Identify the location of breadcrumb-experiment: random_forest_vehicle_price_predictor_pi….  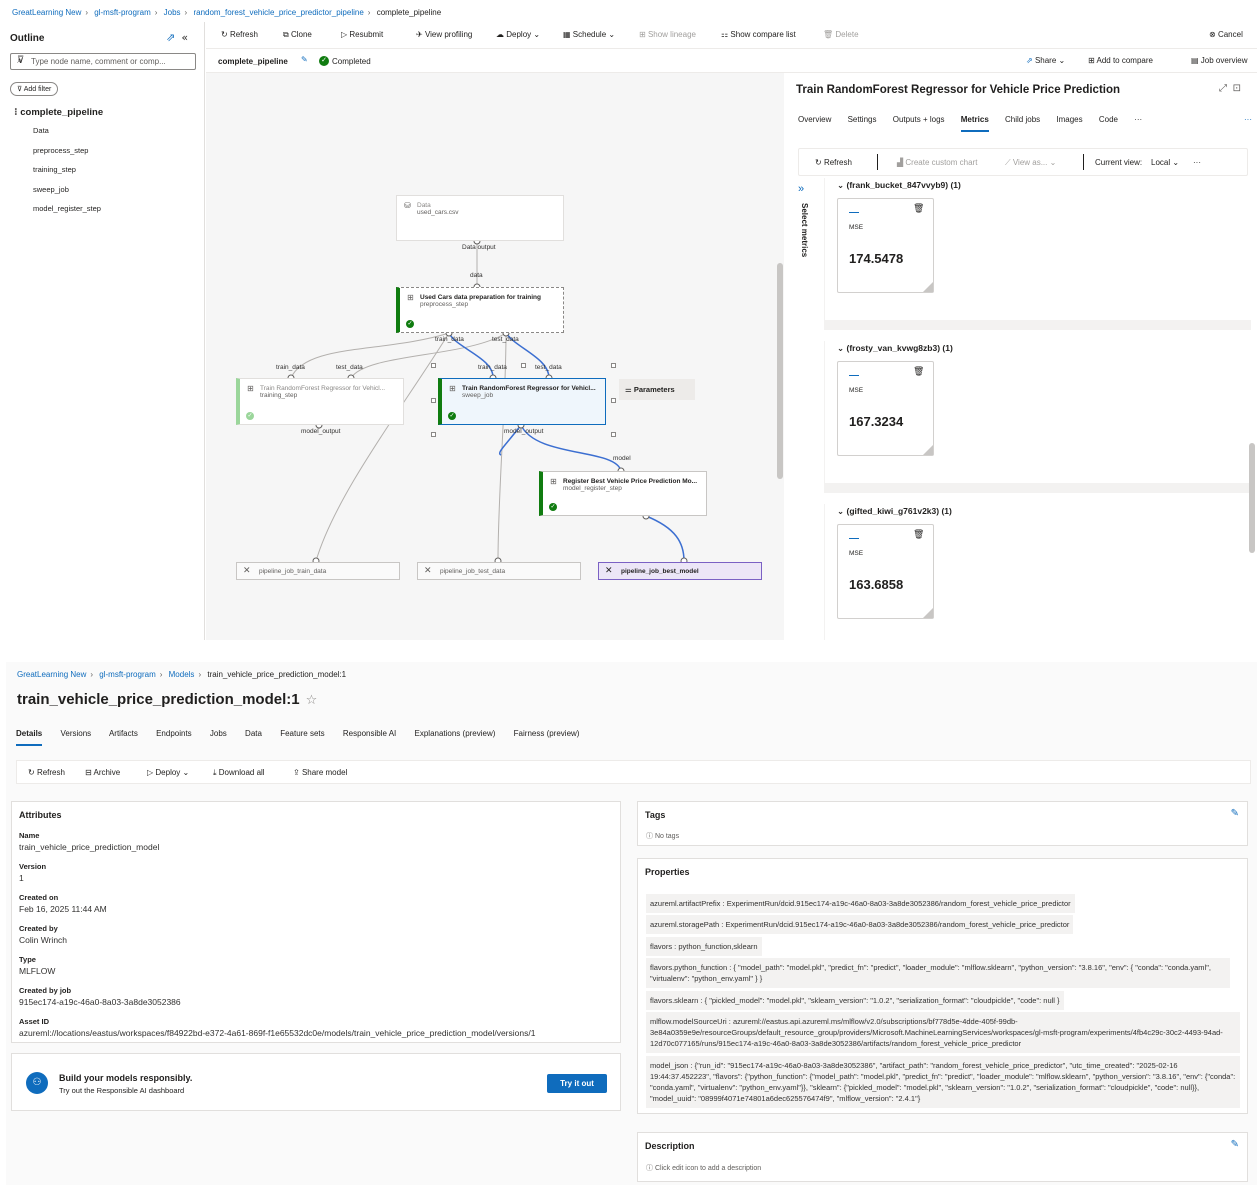
(278, 12).